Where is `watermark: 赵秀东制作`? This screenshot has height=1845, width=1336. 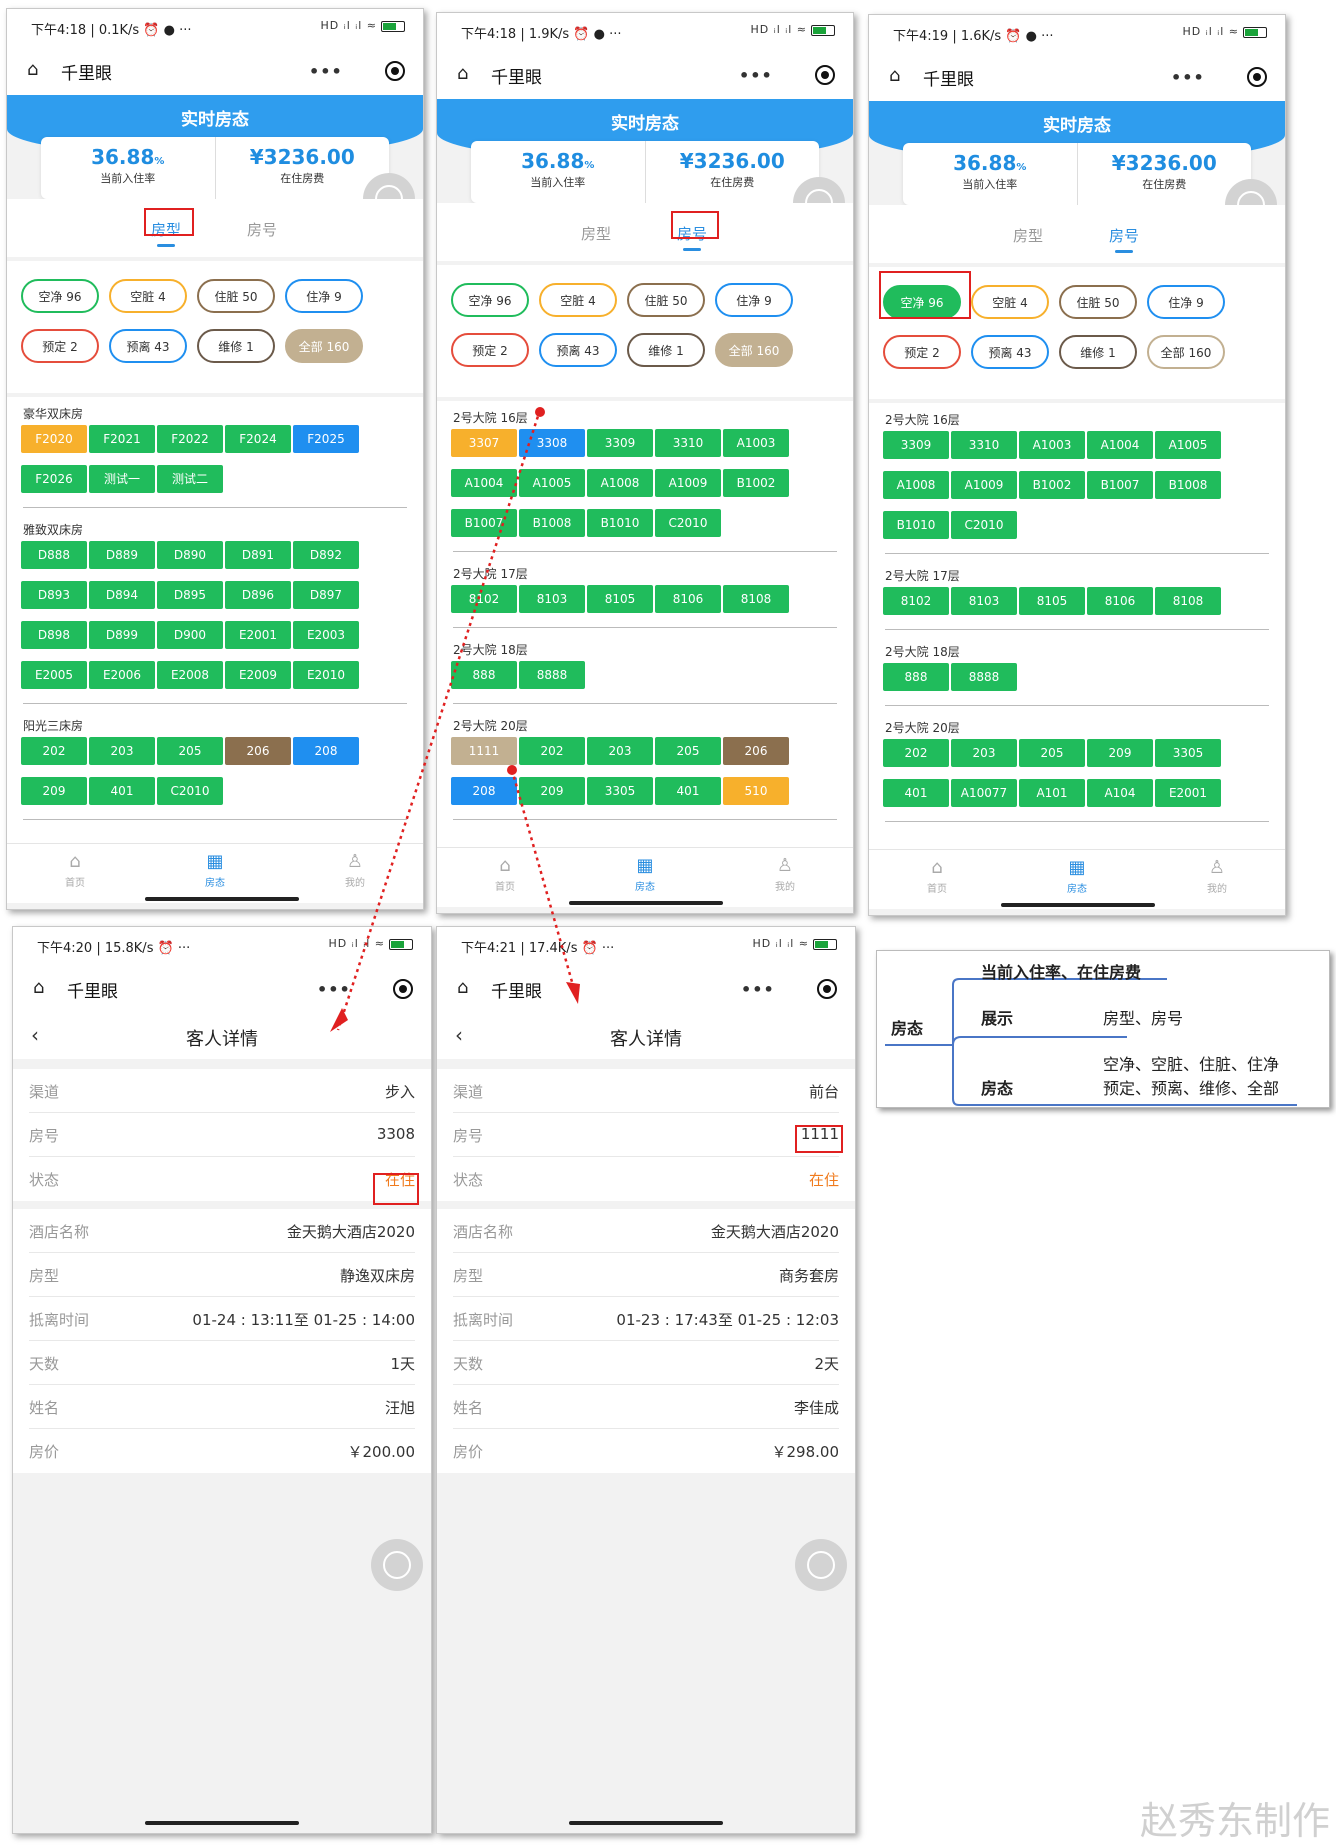 watermark: 赵秀东制作 is located at coordinates (1235, 1821).